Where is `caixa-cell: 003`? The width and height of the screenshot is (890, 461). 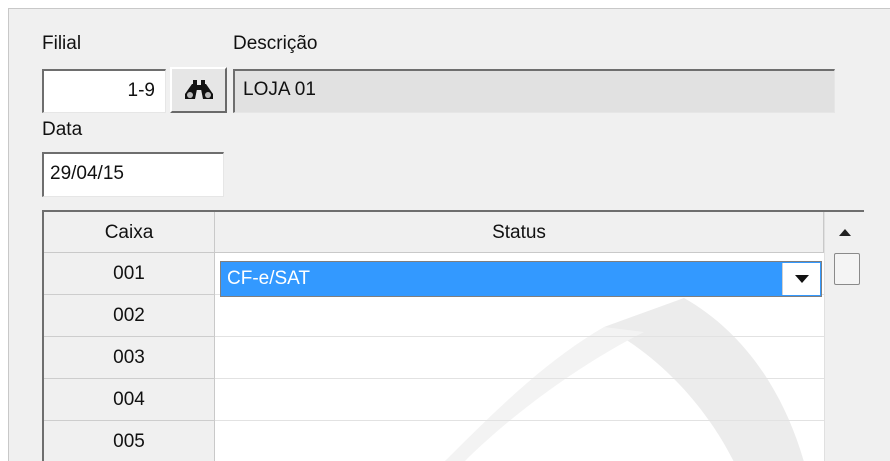 caixa-cell: 003 is located at coordinates (129, 358).